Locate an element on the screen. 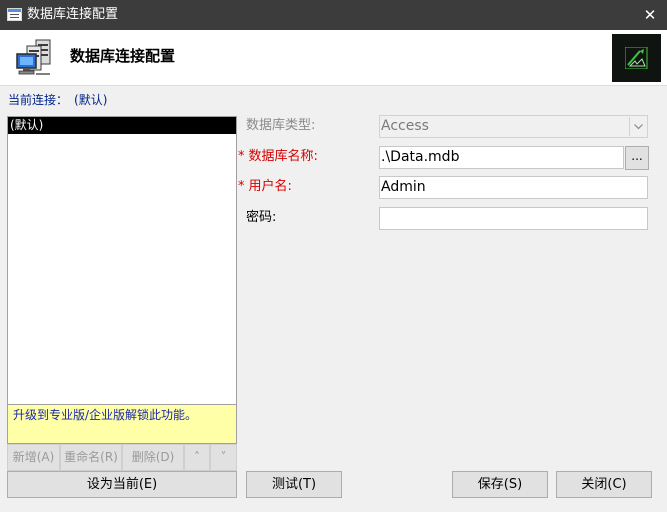  upgrade-notice: 升级到专业版/企业版解锁此功能。 is located at coordinates (122, 424).